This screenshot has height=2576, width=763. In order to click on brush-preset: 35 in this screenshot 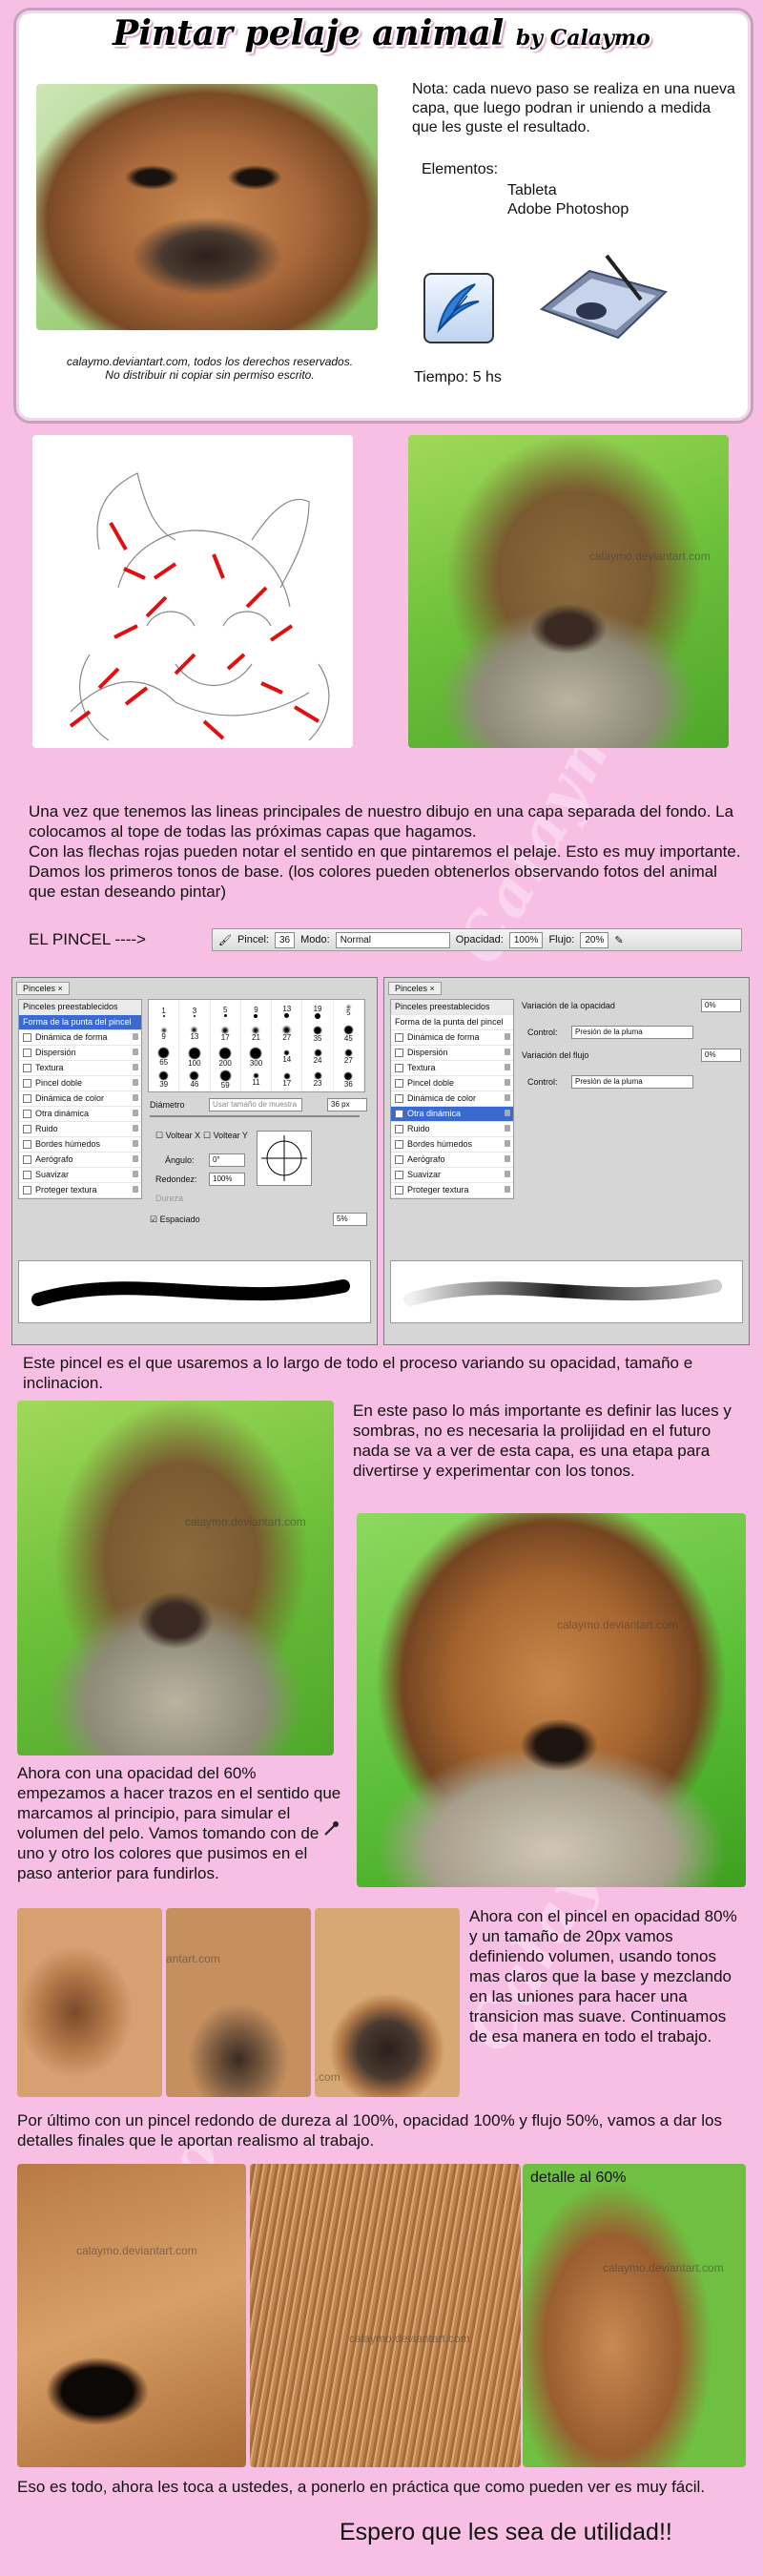, I will do `click(318, 1034)`.